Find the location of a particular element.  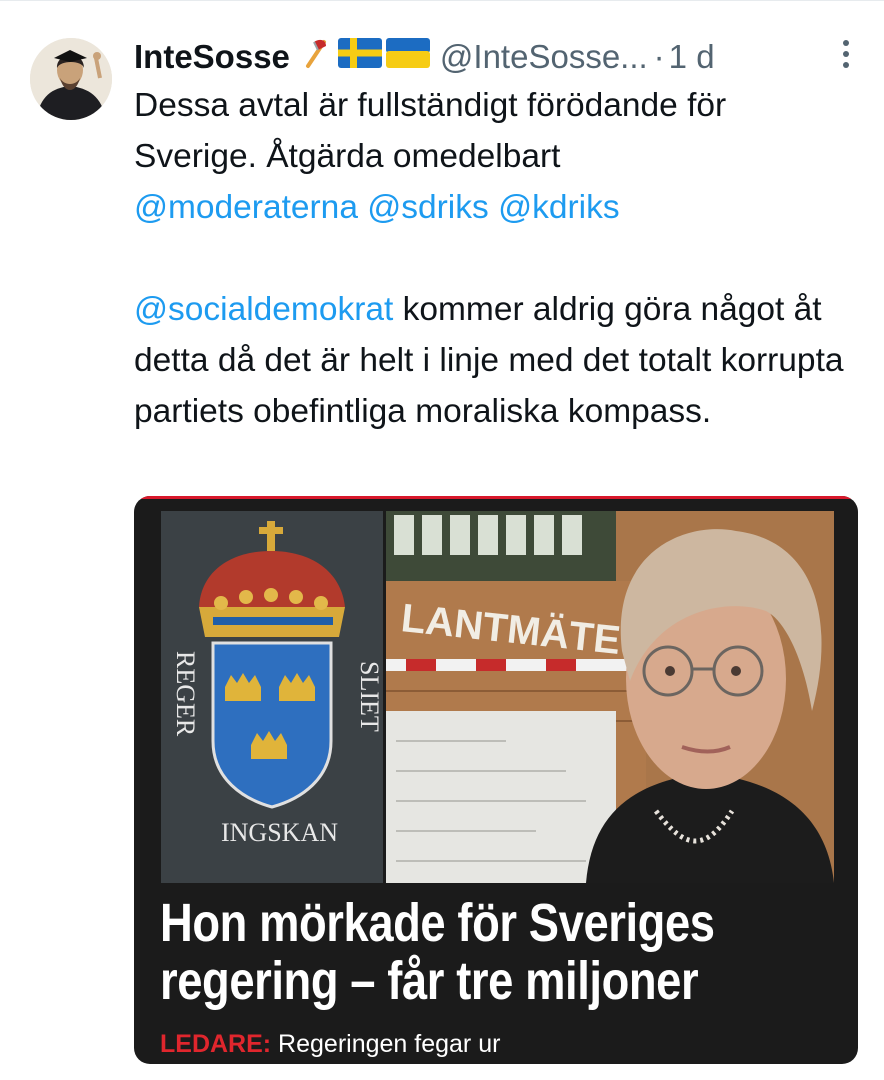

display-name: InteSosse is located at coordinates (212, 57).